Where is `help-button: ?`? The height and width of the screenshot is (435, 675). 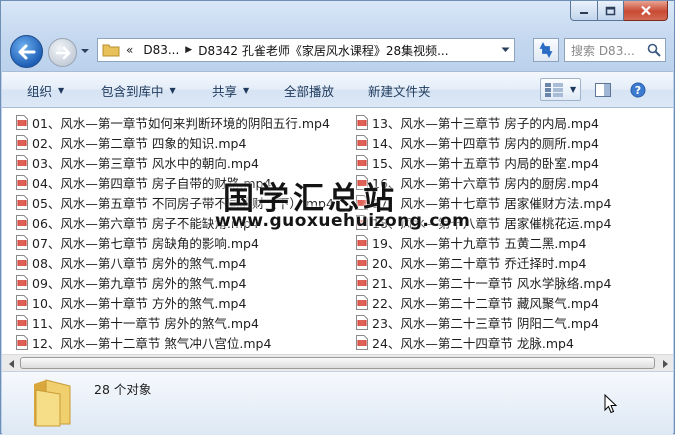
help-button: ? is located at coordinates (638, 89).